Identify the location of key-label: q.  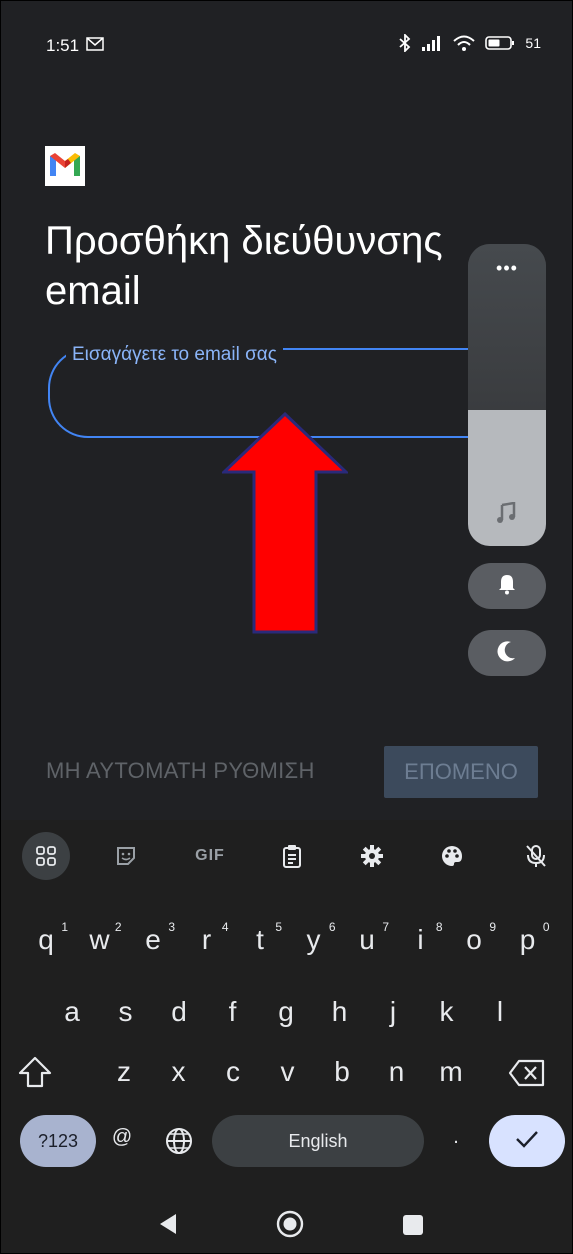
(46, 939).